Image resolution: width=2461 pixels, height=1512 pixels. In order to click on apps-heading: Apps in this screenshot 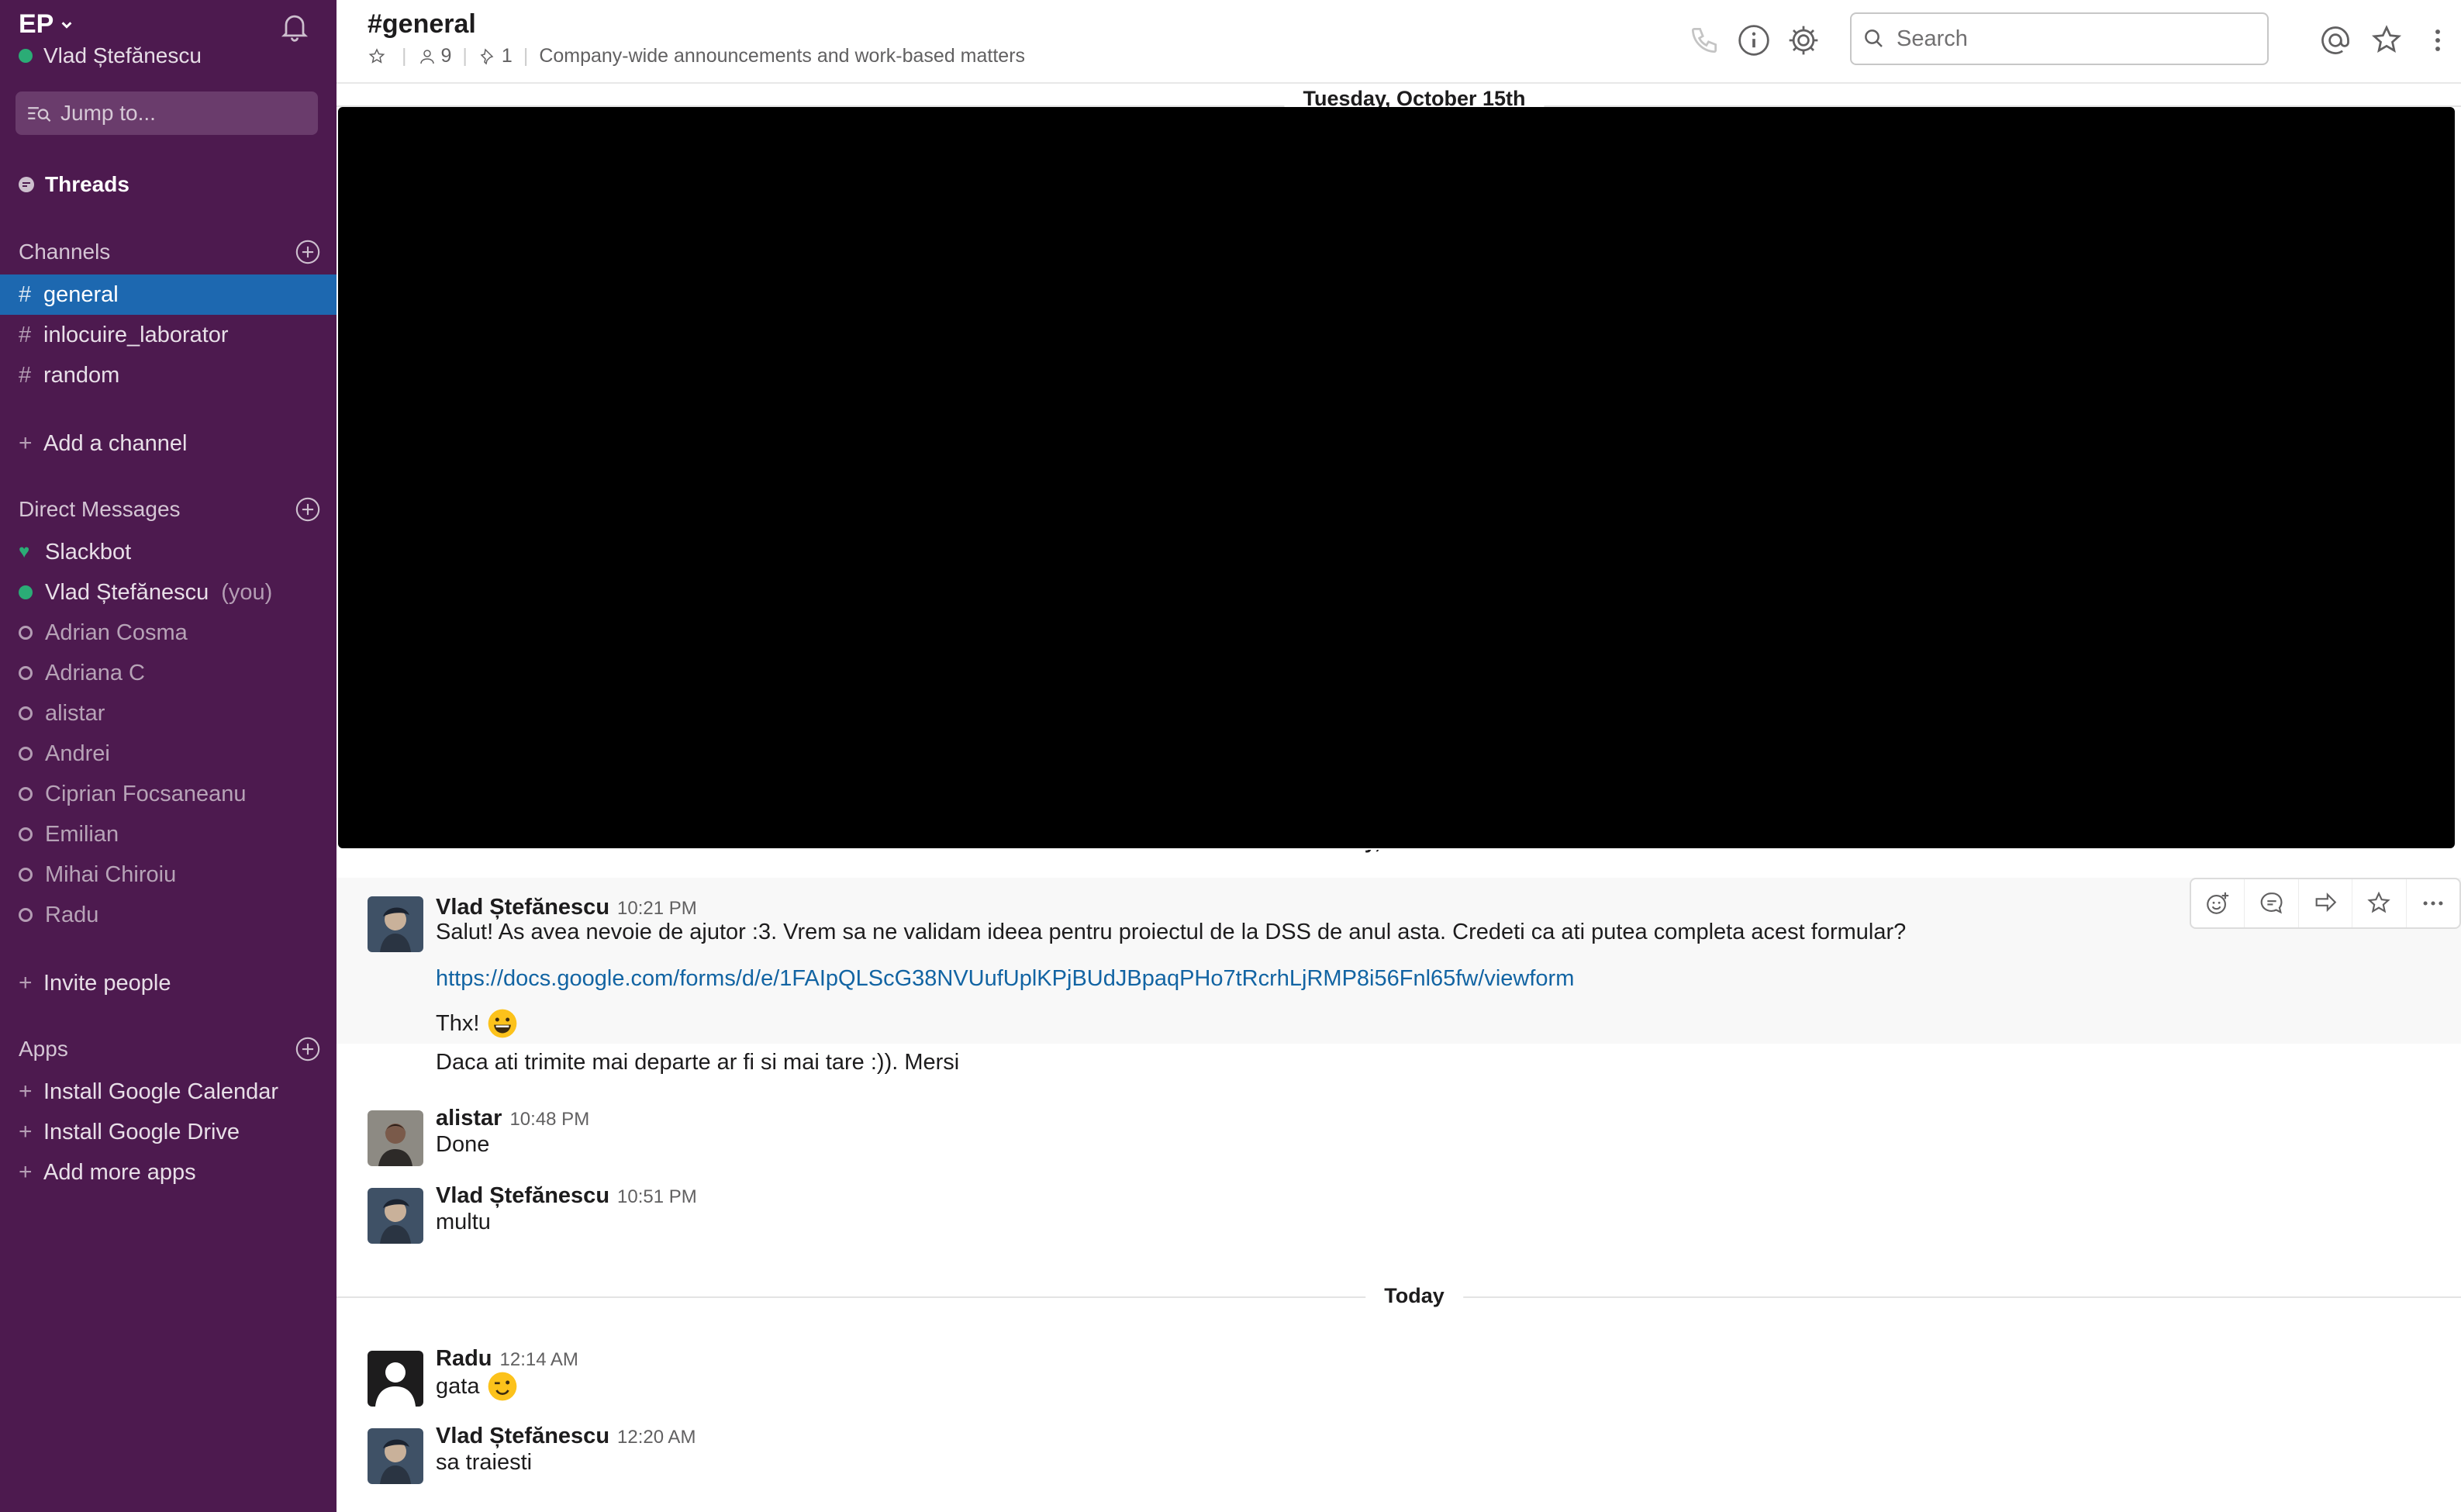, I will do `click(170, 1049)`.